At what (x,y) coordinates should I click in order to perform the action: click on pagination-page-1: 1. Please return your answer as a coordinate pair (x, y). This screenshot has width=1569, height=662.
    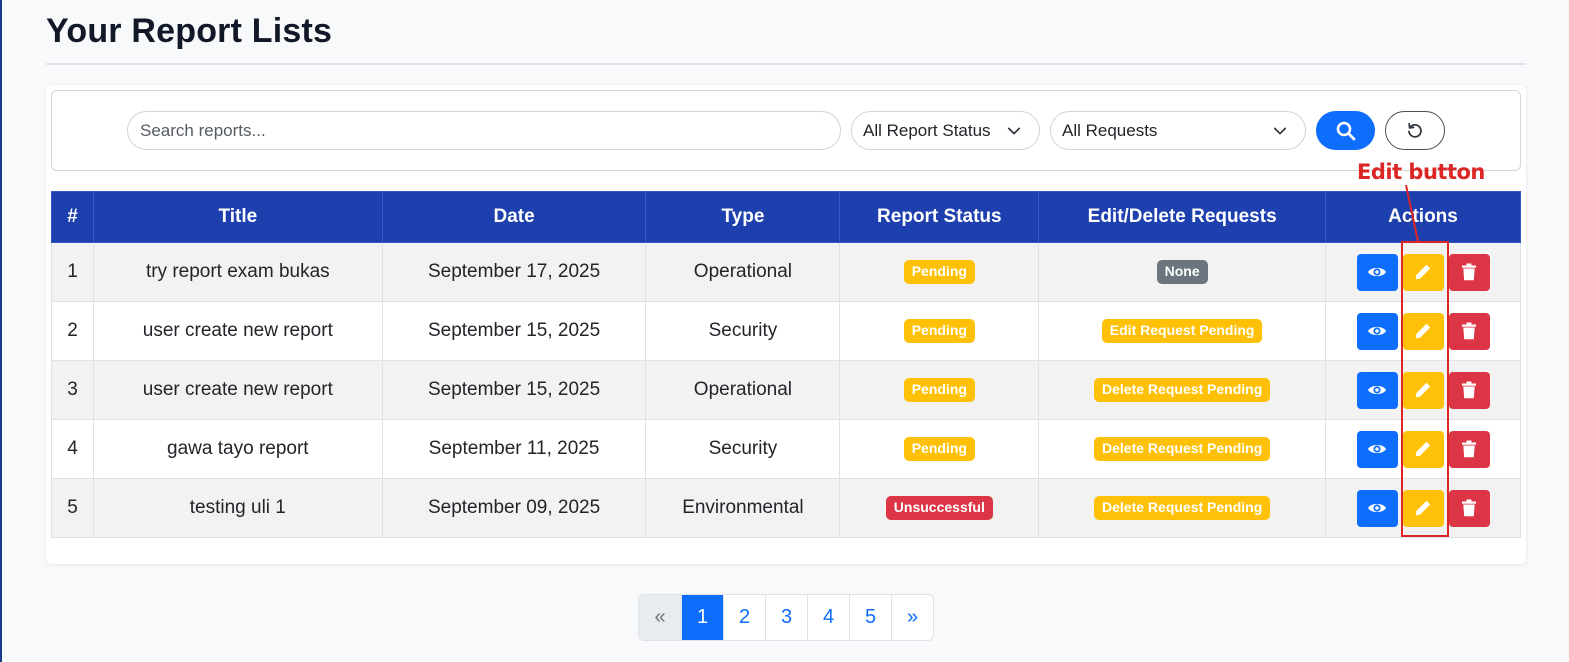
    Looking at the image, I should click on (702, 617).